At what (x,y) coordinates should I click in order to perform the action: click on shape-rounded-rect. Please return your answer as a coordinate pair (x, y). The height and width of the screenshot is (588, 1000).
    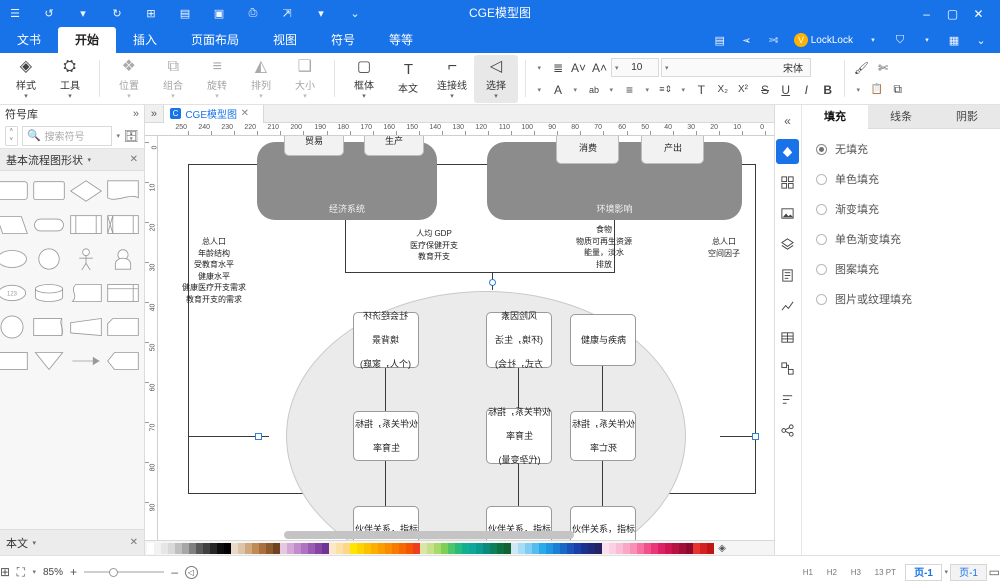
    Looking at the image, I should click on (14, 191).